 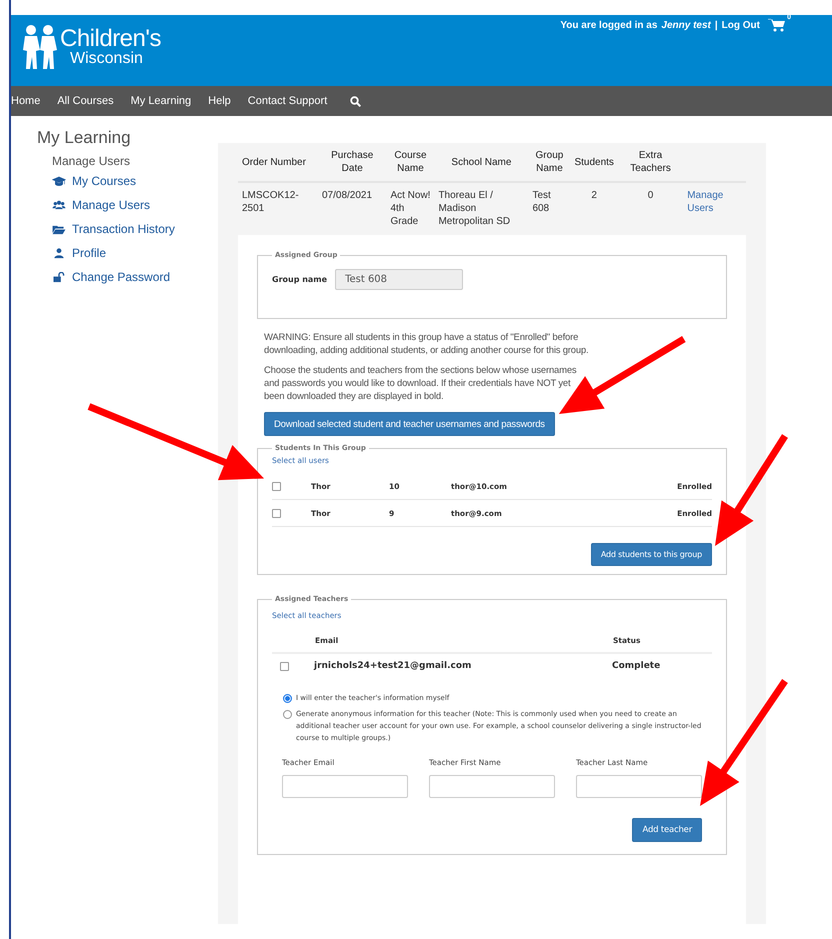 I want to click on logo-text: Children's, so click(x=110, y=39).